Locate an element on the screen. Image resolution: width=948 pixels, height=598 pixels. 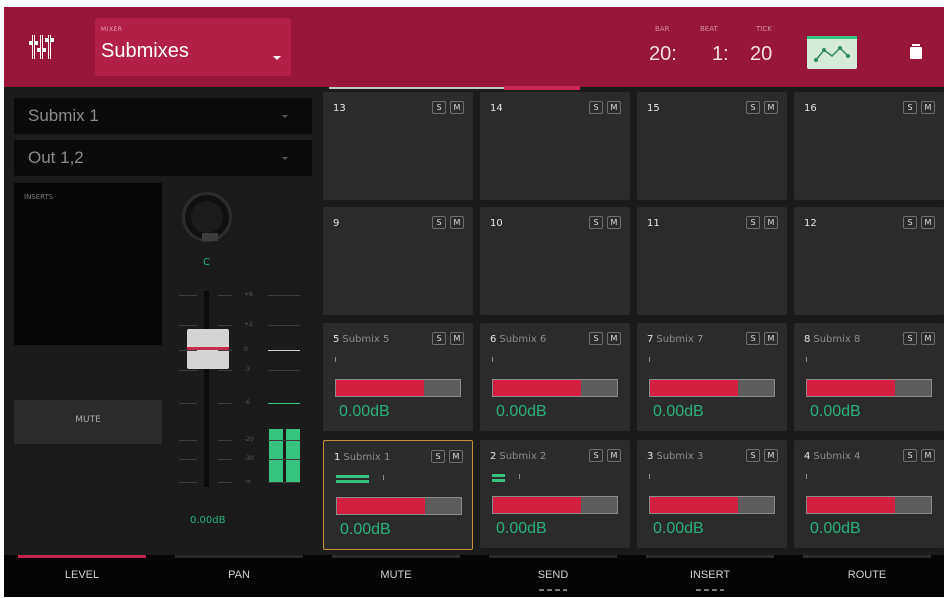
pad-name: Submix 3 is located at coordinates (680, 456).